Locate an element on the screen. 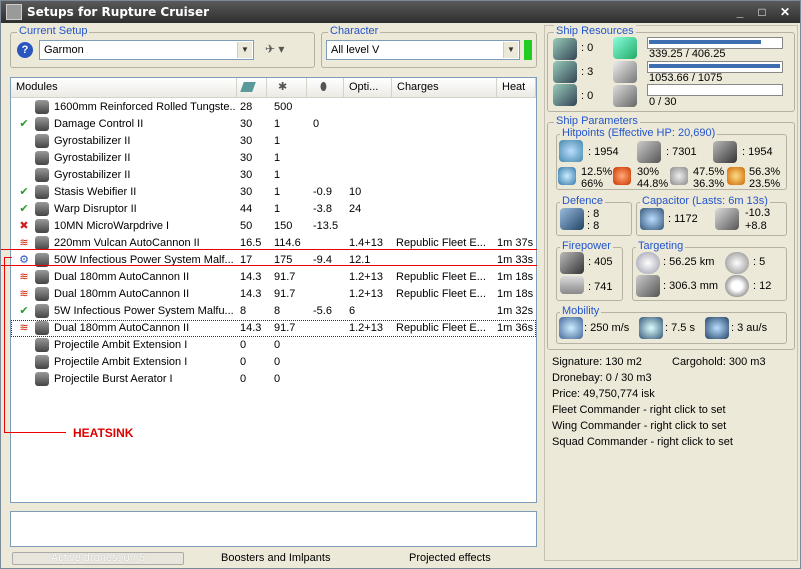  hitpoints-label: Hitpoints (Effective HP: 20,690) is located at coordinates (639, 133).